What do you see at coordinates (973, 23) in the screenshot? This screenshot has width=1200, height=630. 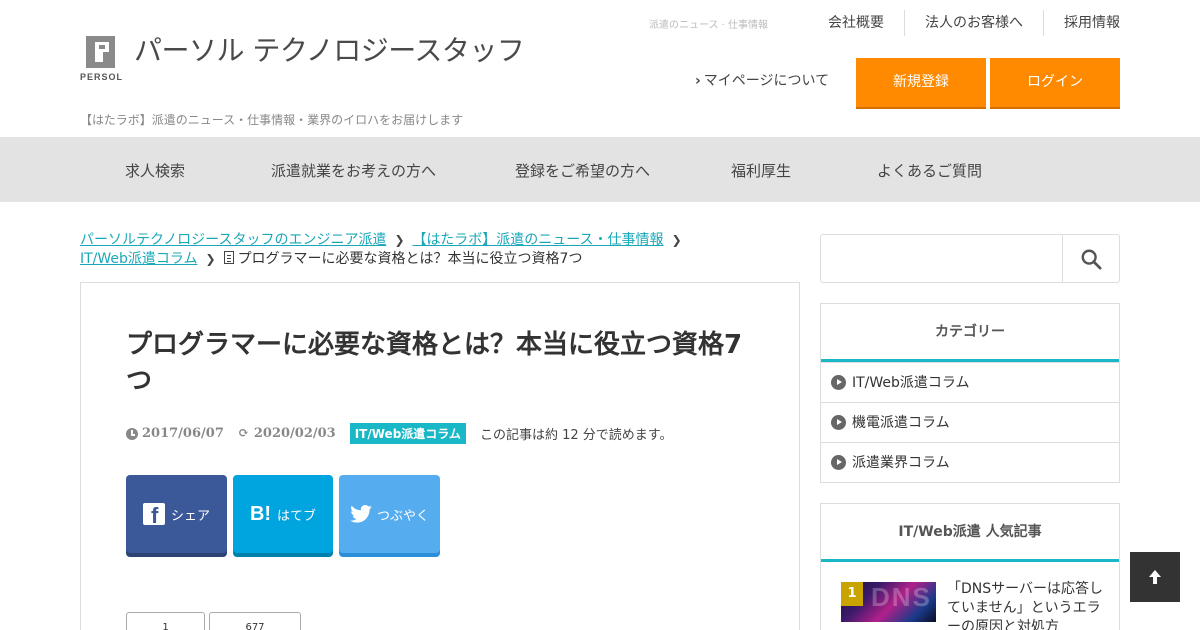 I see `corporate-link: 法人のお客様へ` at bounding box center [973, 23].